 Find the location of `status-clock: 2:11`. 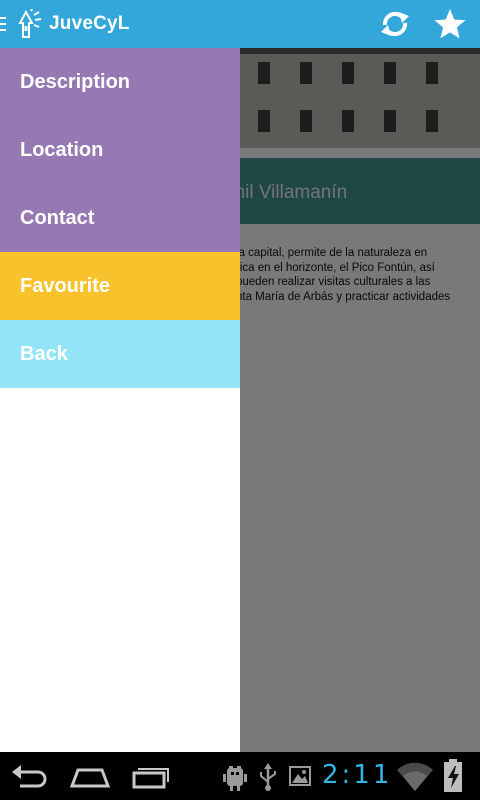

status-clock: 2:11 is located at coordinates (357, 775).